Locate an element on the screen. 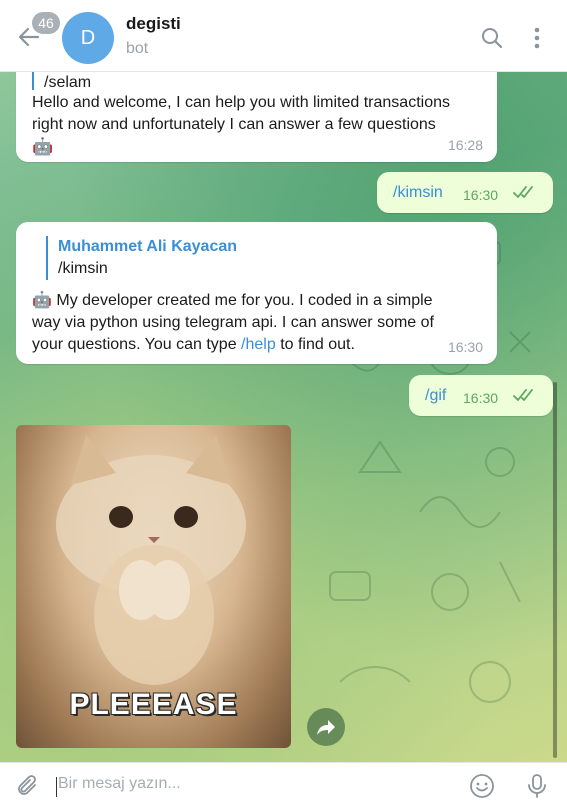  unread-badge: 46 is located at coordinates (46, 23).